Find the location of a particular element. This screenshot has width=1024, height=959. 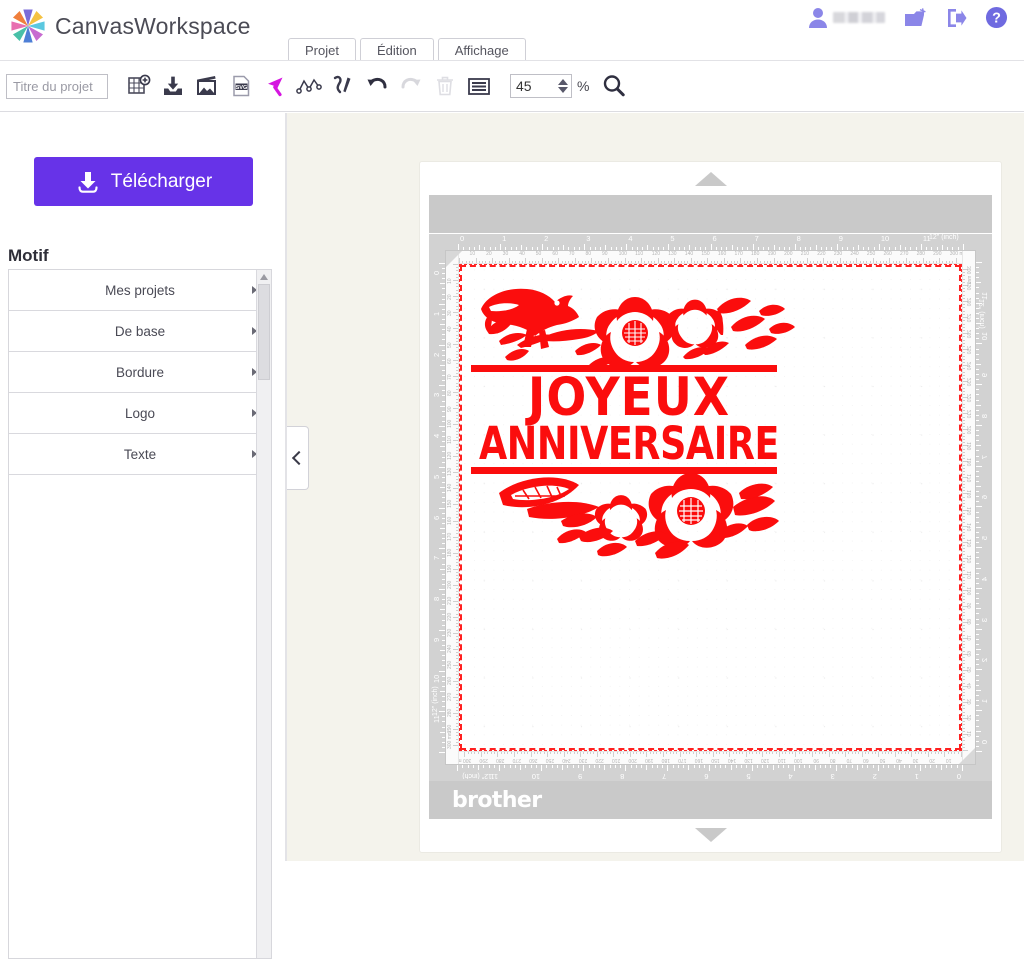

zoom-stepper-down-icon is located at coordinates (563, 90).